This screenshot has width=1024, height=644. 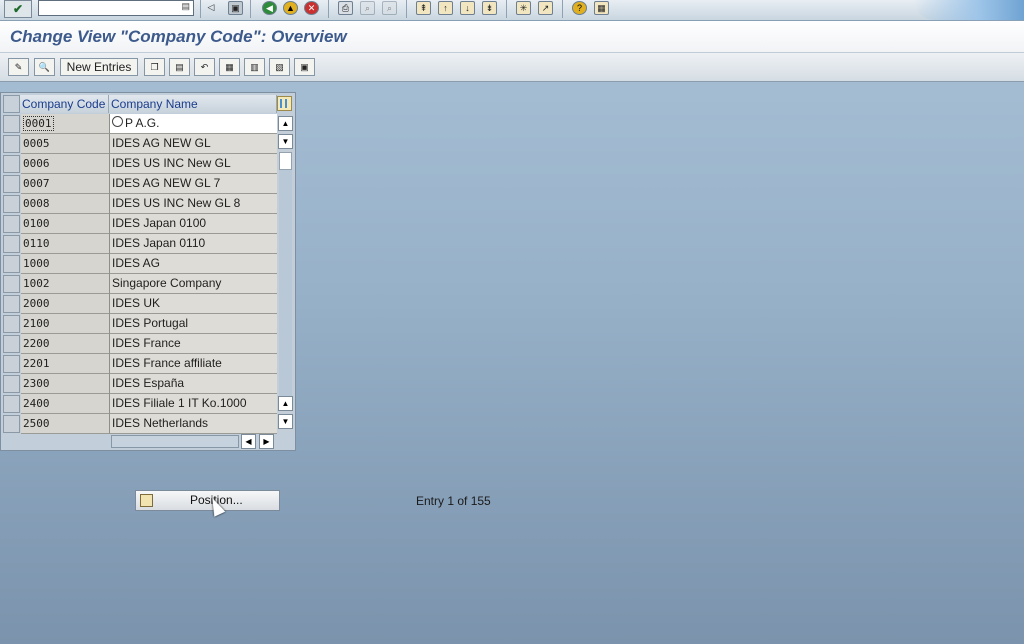 I want to click on details-icon: 🔍, so click(x=44, y=67).